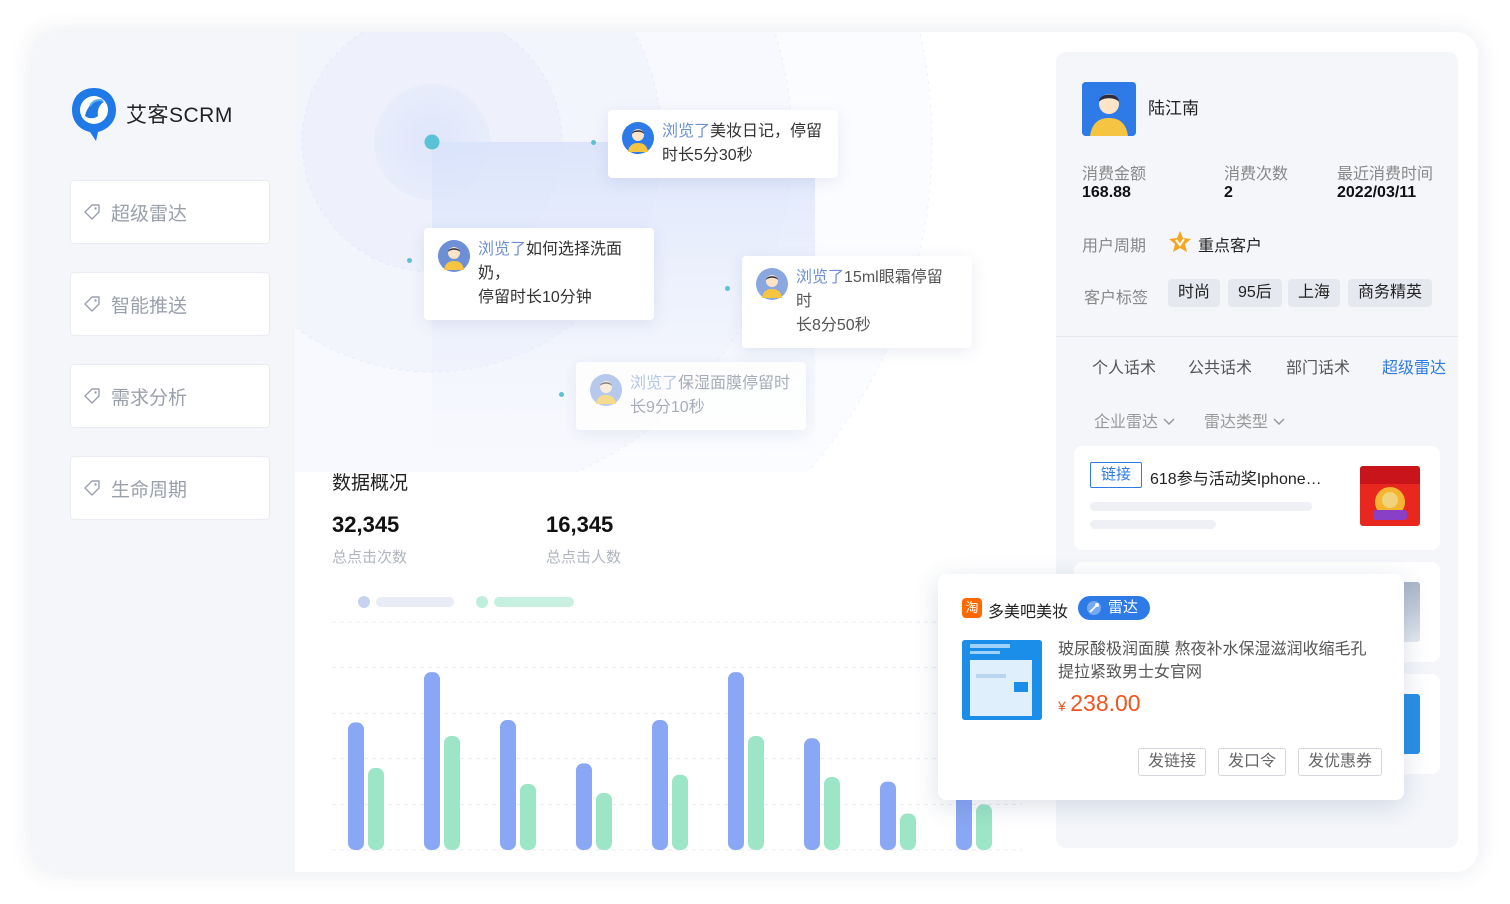  I want to click on sidebar-item-radar: 超级雷达, so click(170, 212).